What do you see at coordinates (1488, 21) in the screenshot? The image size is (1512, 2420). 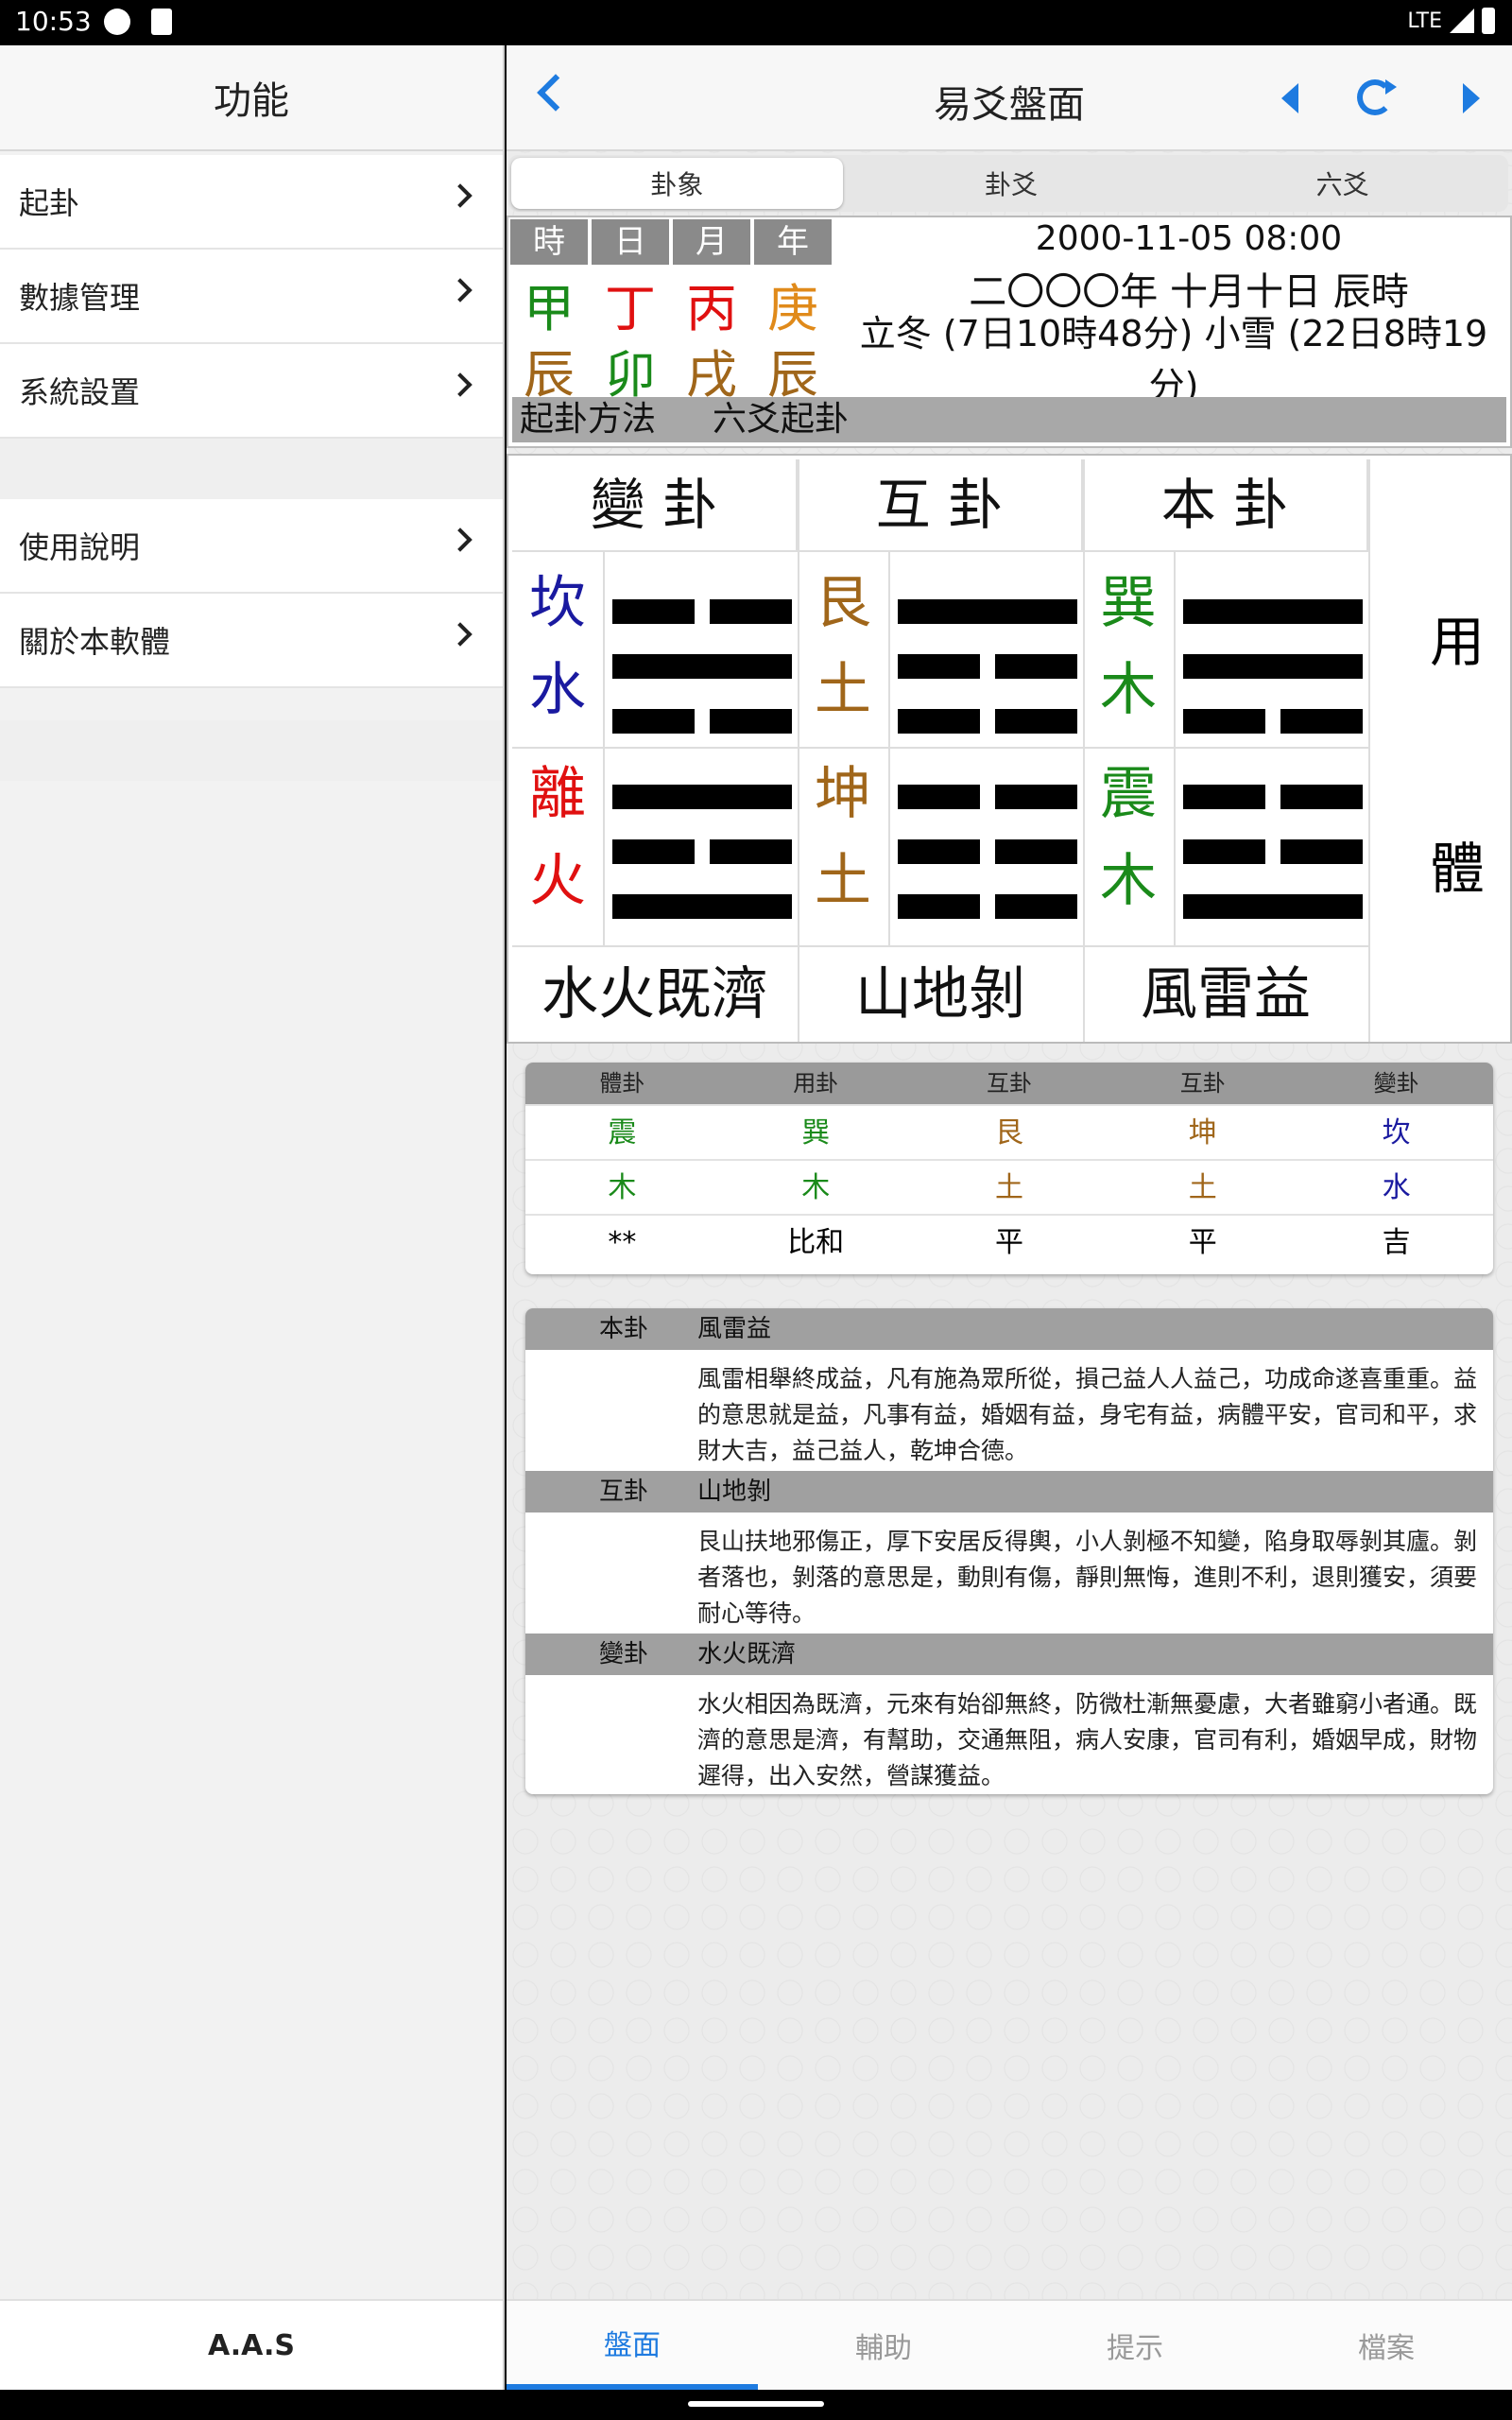 I see `battery-icon` at bounding box center [1488, 21].